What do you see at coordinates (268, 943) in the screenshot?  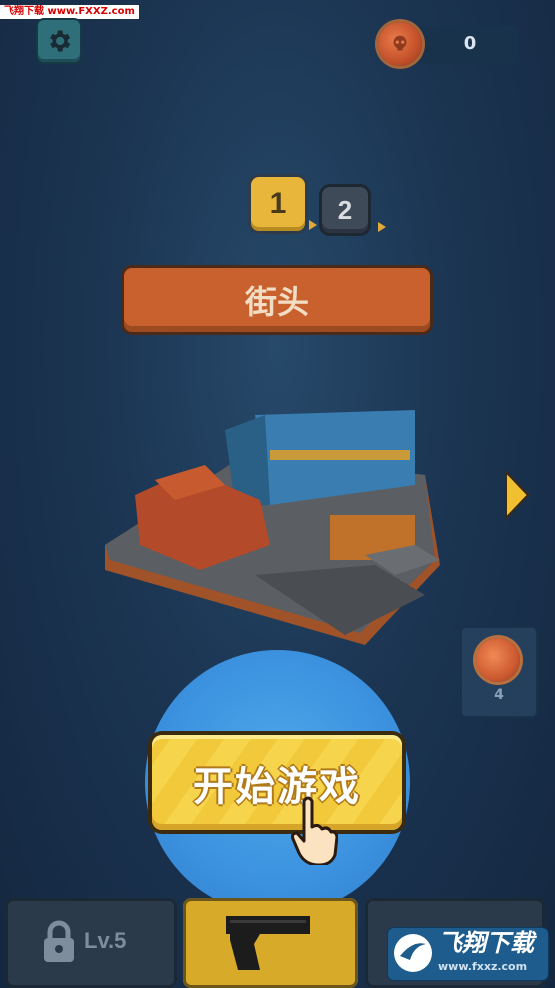 I see `pistol-icon` at bounding box center [268, 943].